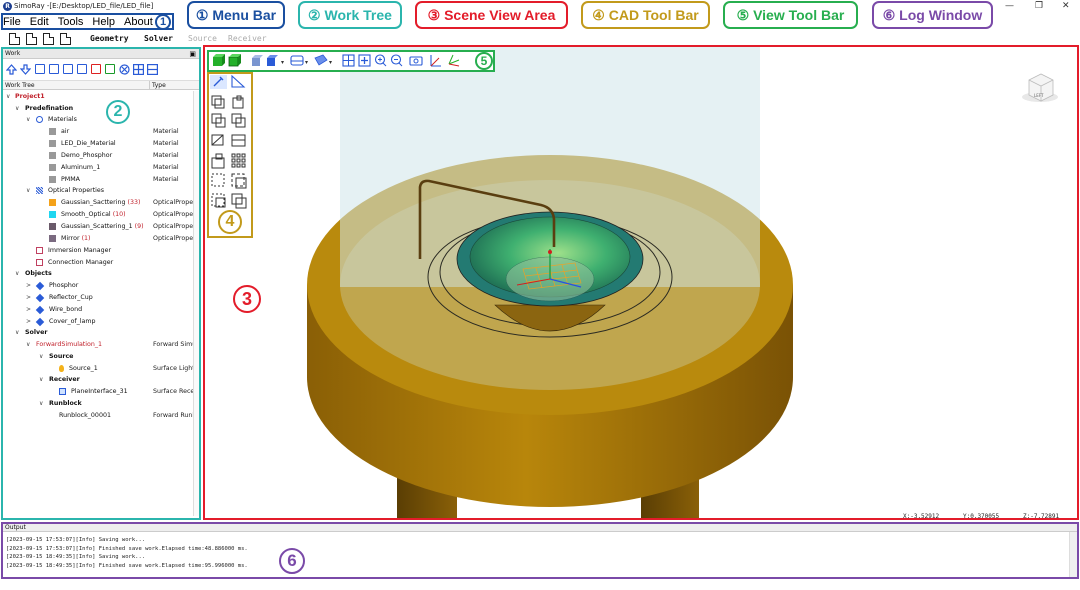 This screenshot has width=1080, height=590. What do you see at coordinates (454, 60) in the screenshot?
I see `axis-triad-icon` at bounding box center [454, 60].